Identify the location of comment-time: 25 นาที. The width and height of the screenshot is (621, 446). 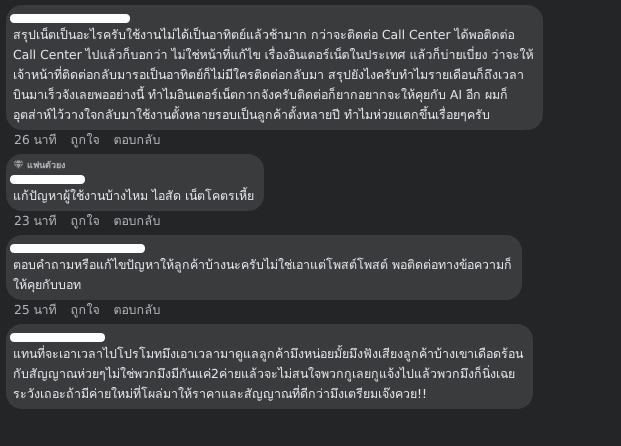
(35, 310).